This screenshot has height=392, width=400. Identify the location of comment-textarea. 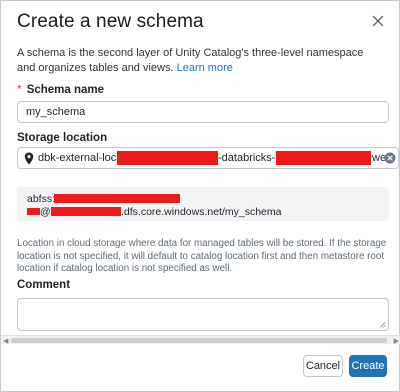
(203, 314).